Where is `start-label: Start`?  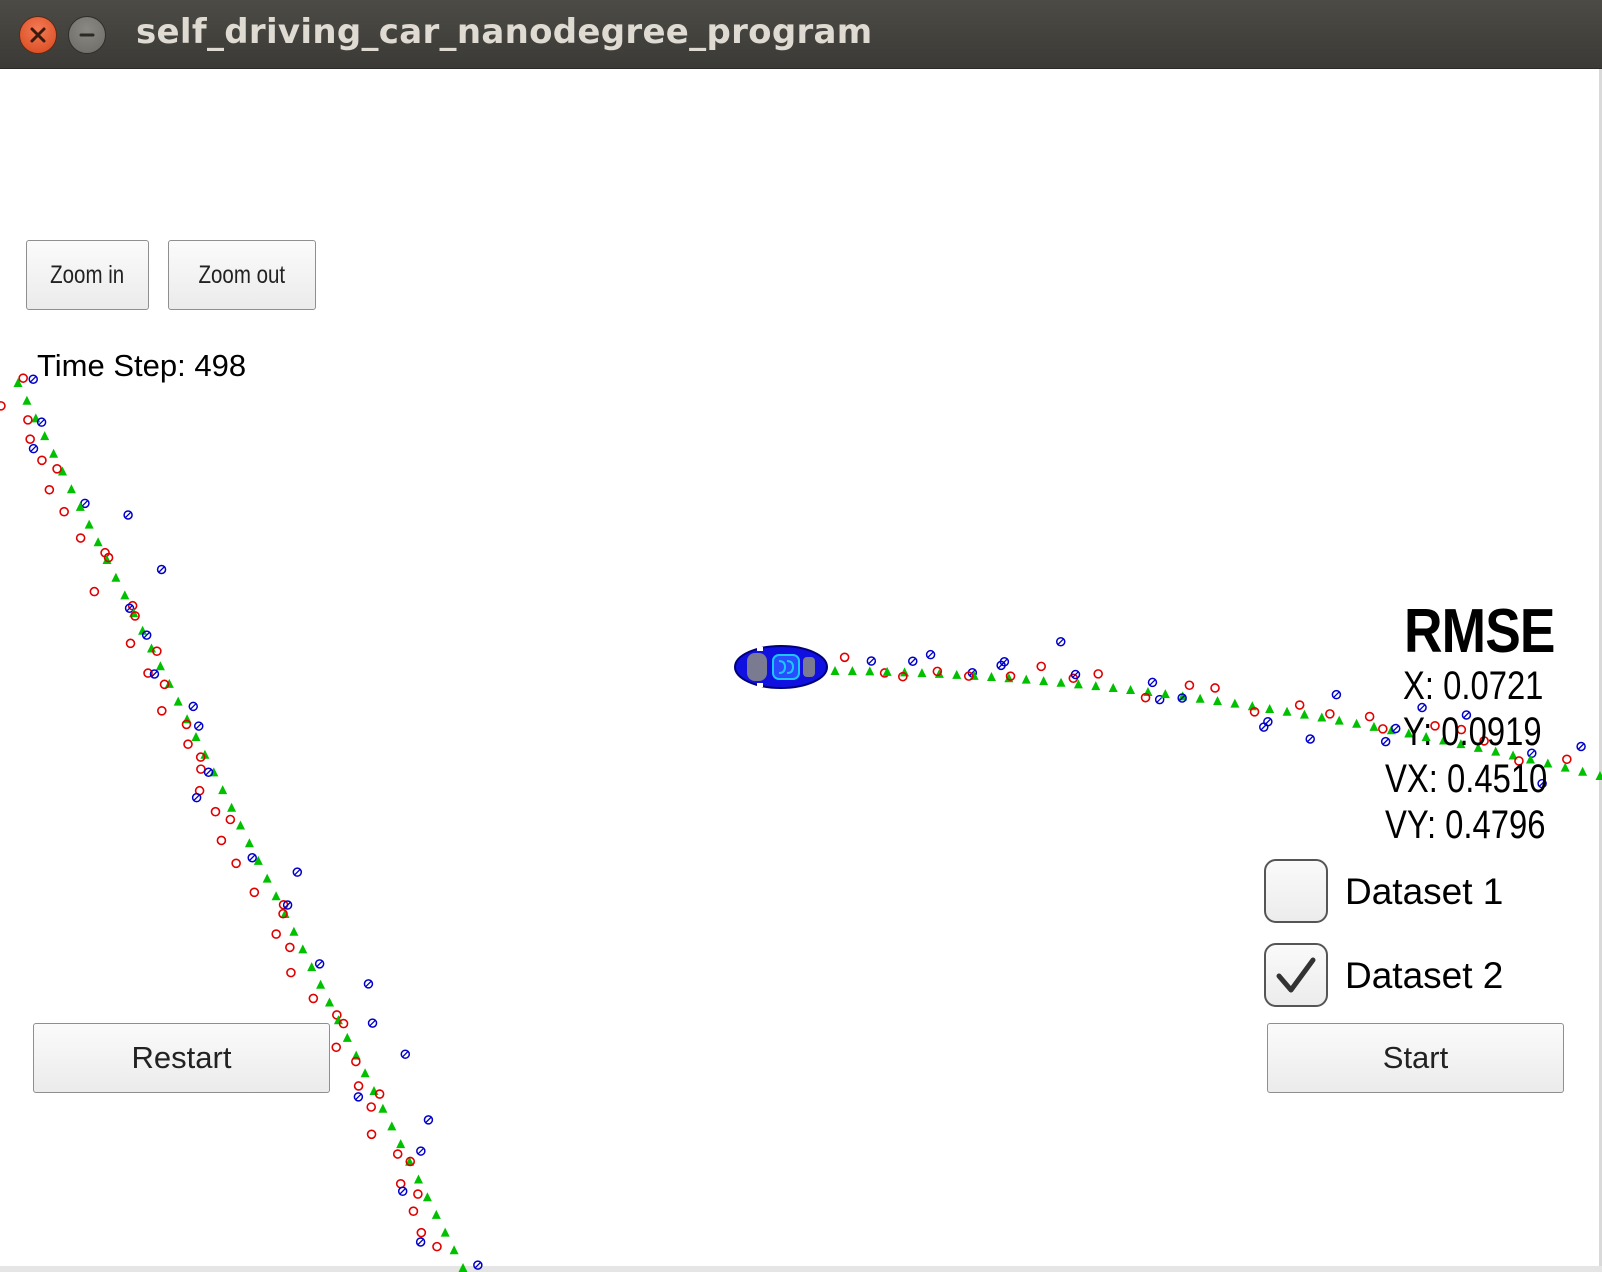
start-label: Start is located at coordinates (1415, 1057).